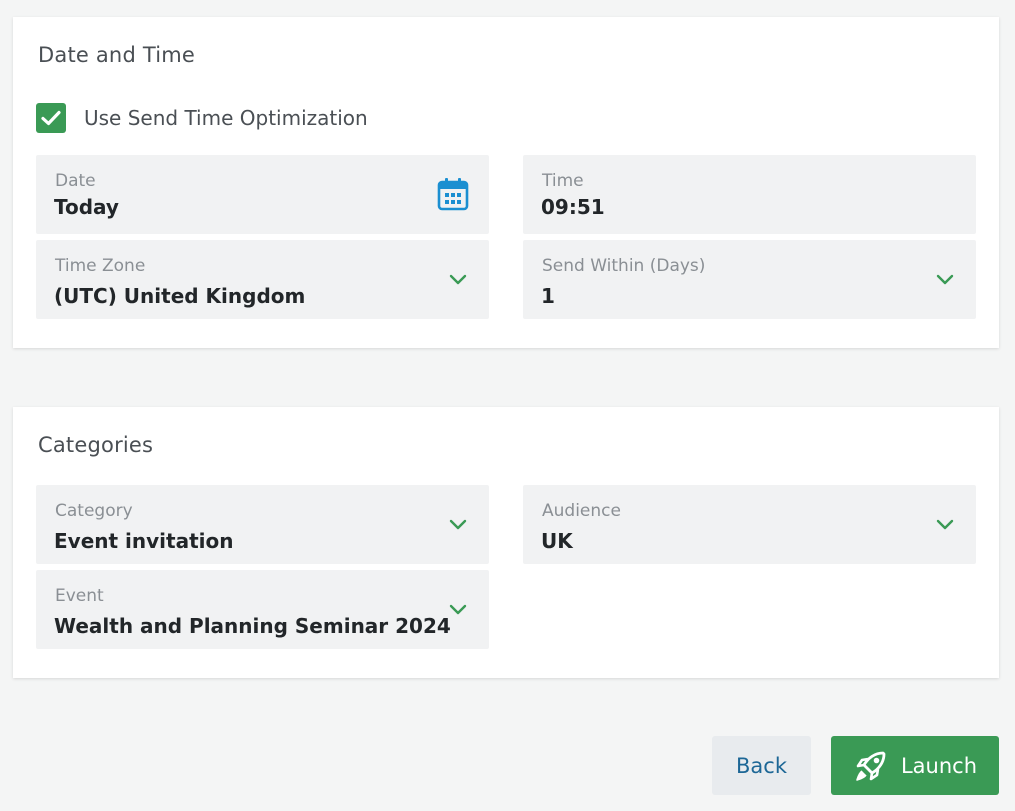 The image size is (1015, 811). Describe the element at coordinates (749, 279) in the screenshot. I see `send-within-days-select: Send Within (Days) 1` at that location.